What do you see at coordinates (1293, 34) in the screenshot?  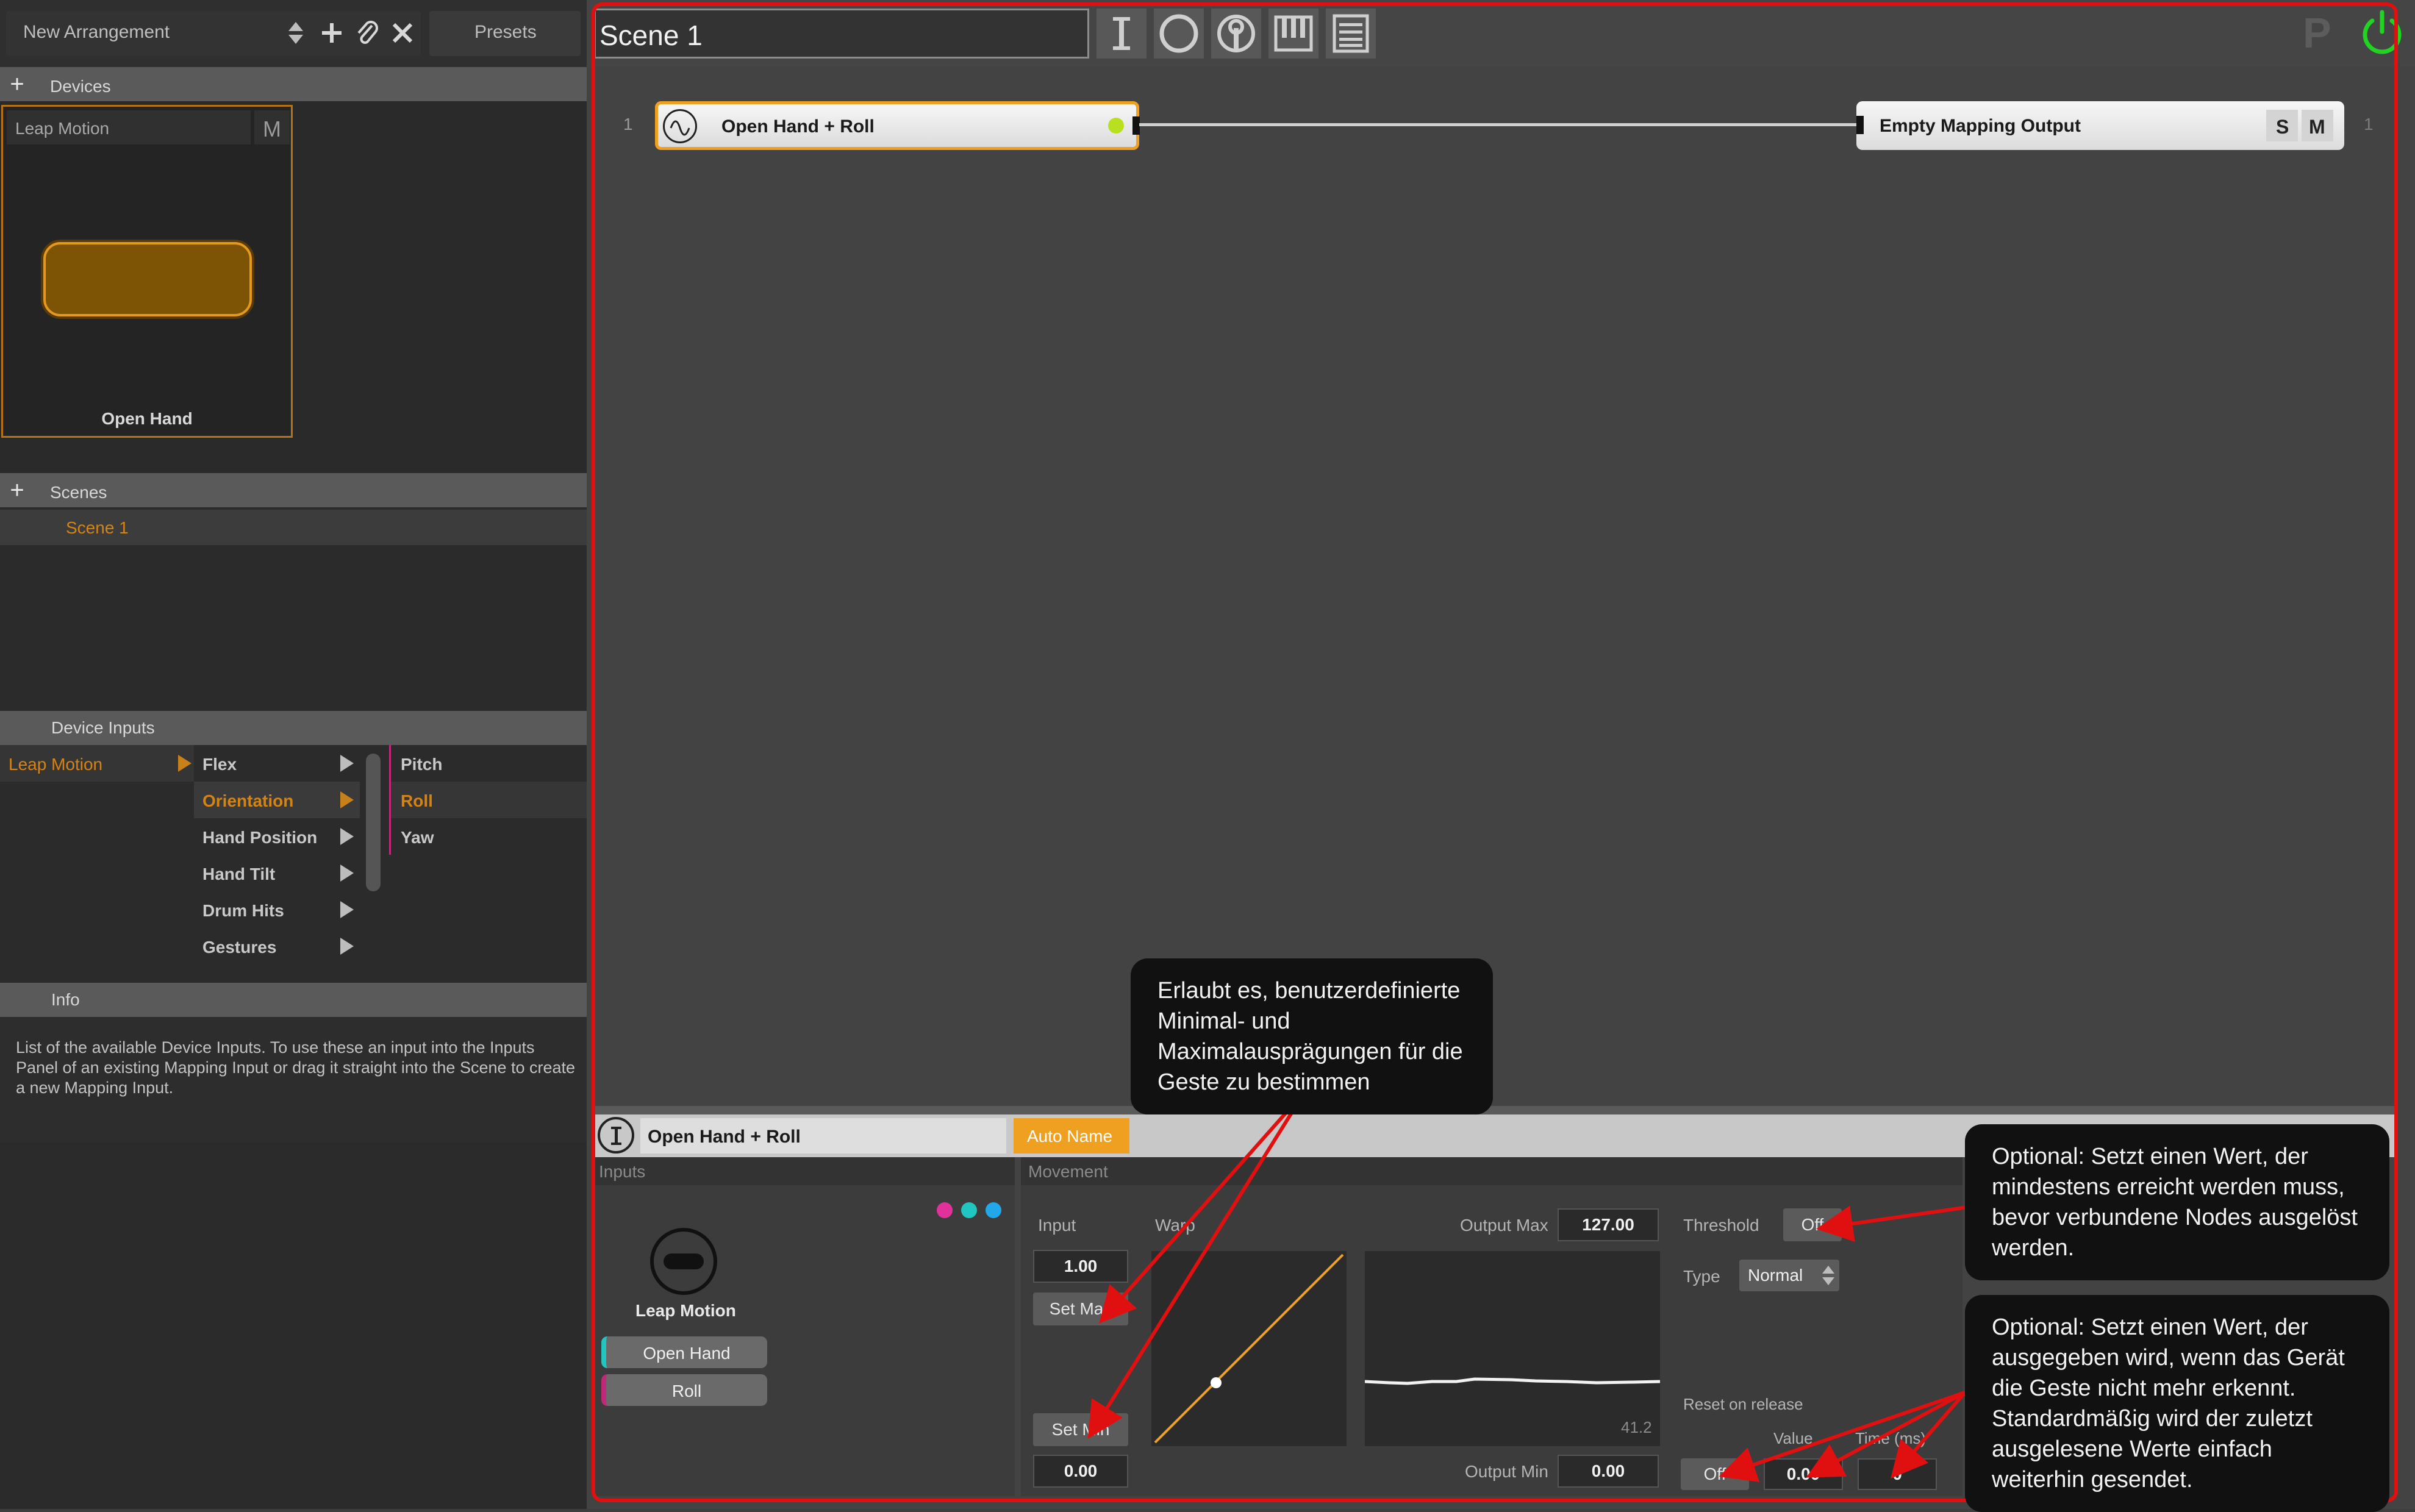 I see `piano-tool-button` at bounding box center [1293, 34].